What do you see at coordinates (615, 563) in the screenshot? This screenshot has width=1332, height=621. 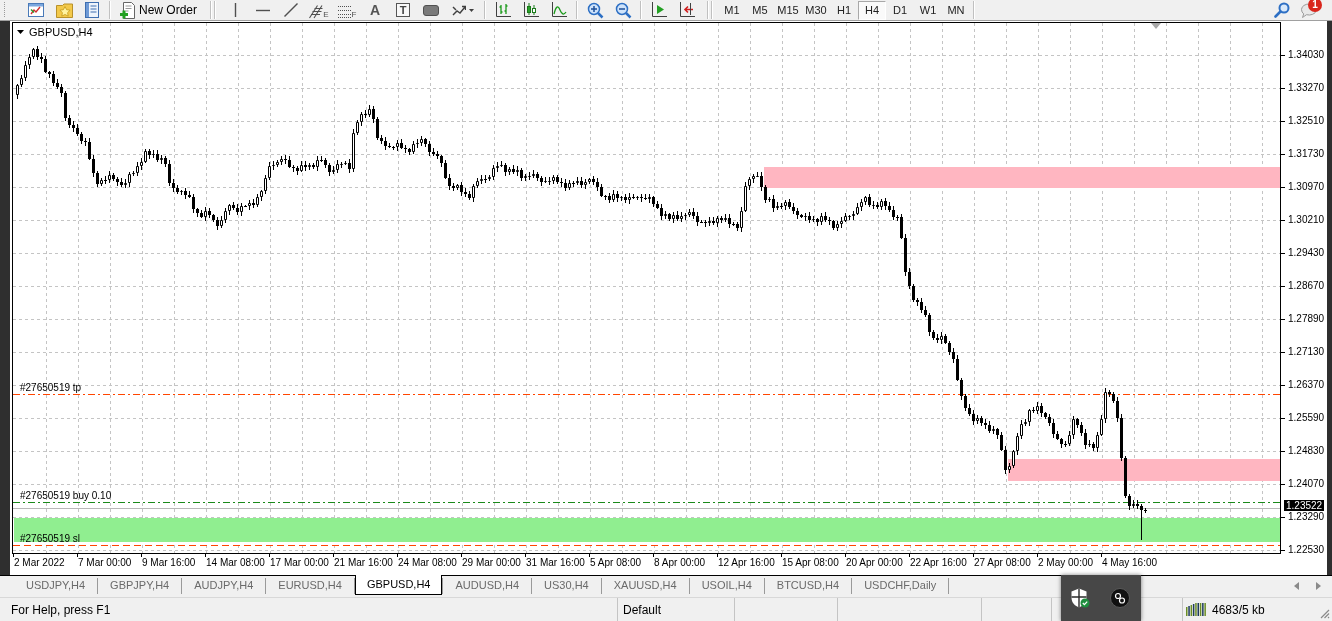 I see `time-label: 5 Apr 08:00` at bounding box center [615, 563].